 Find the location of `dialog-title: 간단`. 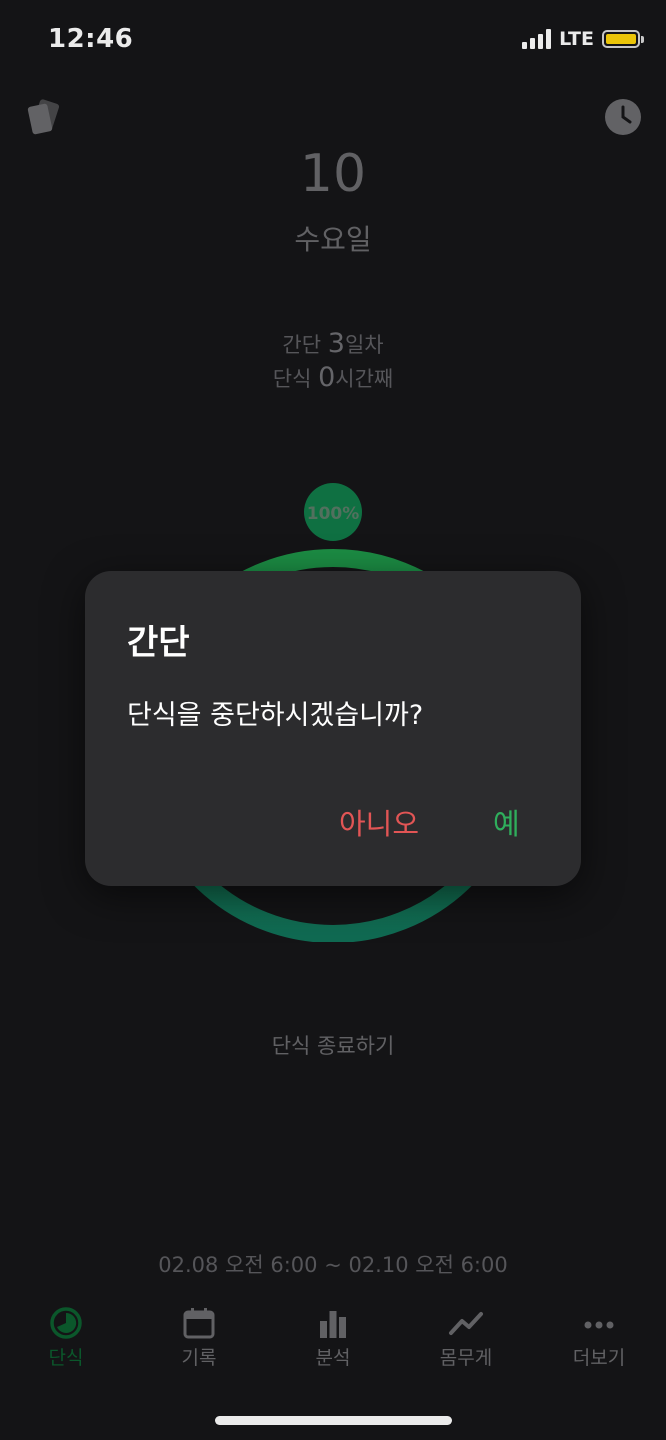

dialog-title: 간단 is located at coordinates (158, 643).